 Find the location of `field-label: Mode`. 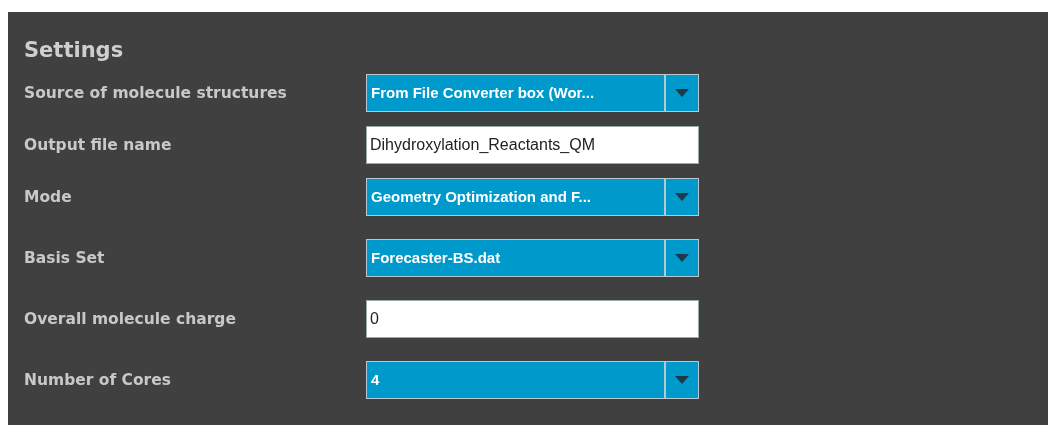

field-label: Mode is located at coordinates (48, 197).